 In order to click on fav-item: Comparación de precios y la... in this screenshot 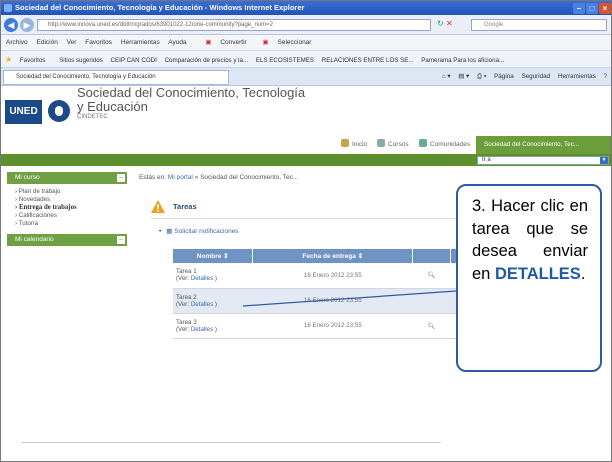, I will do `click(207, 60)`.